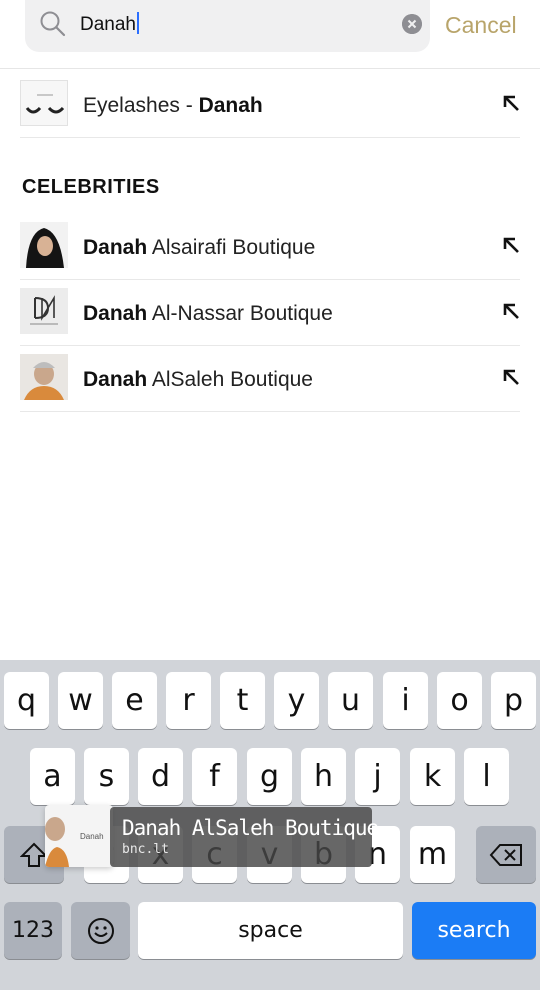 This screenshot has height=990, width=540. I want to click on key-q: q, so click(26, 700).